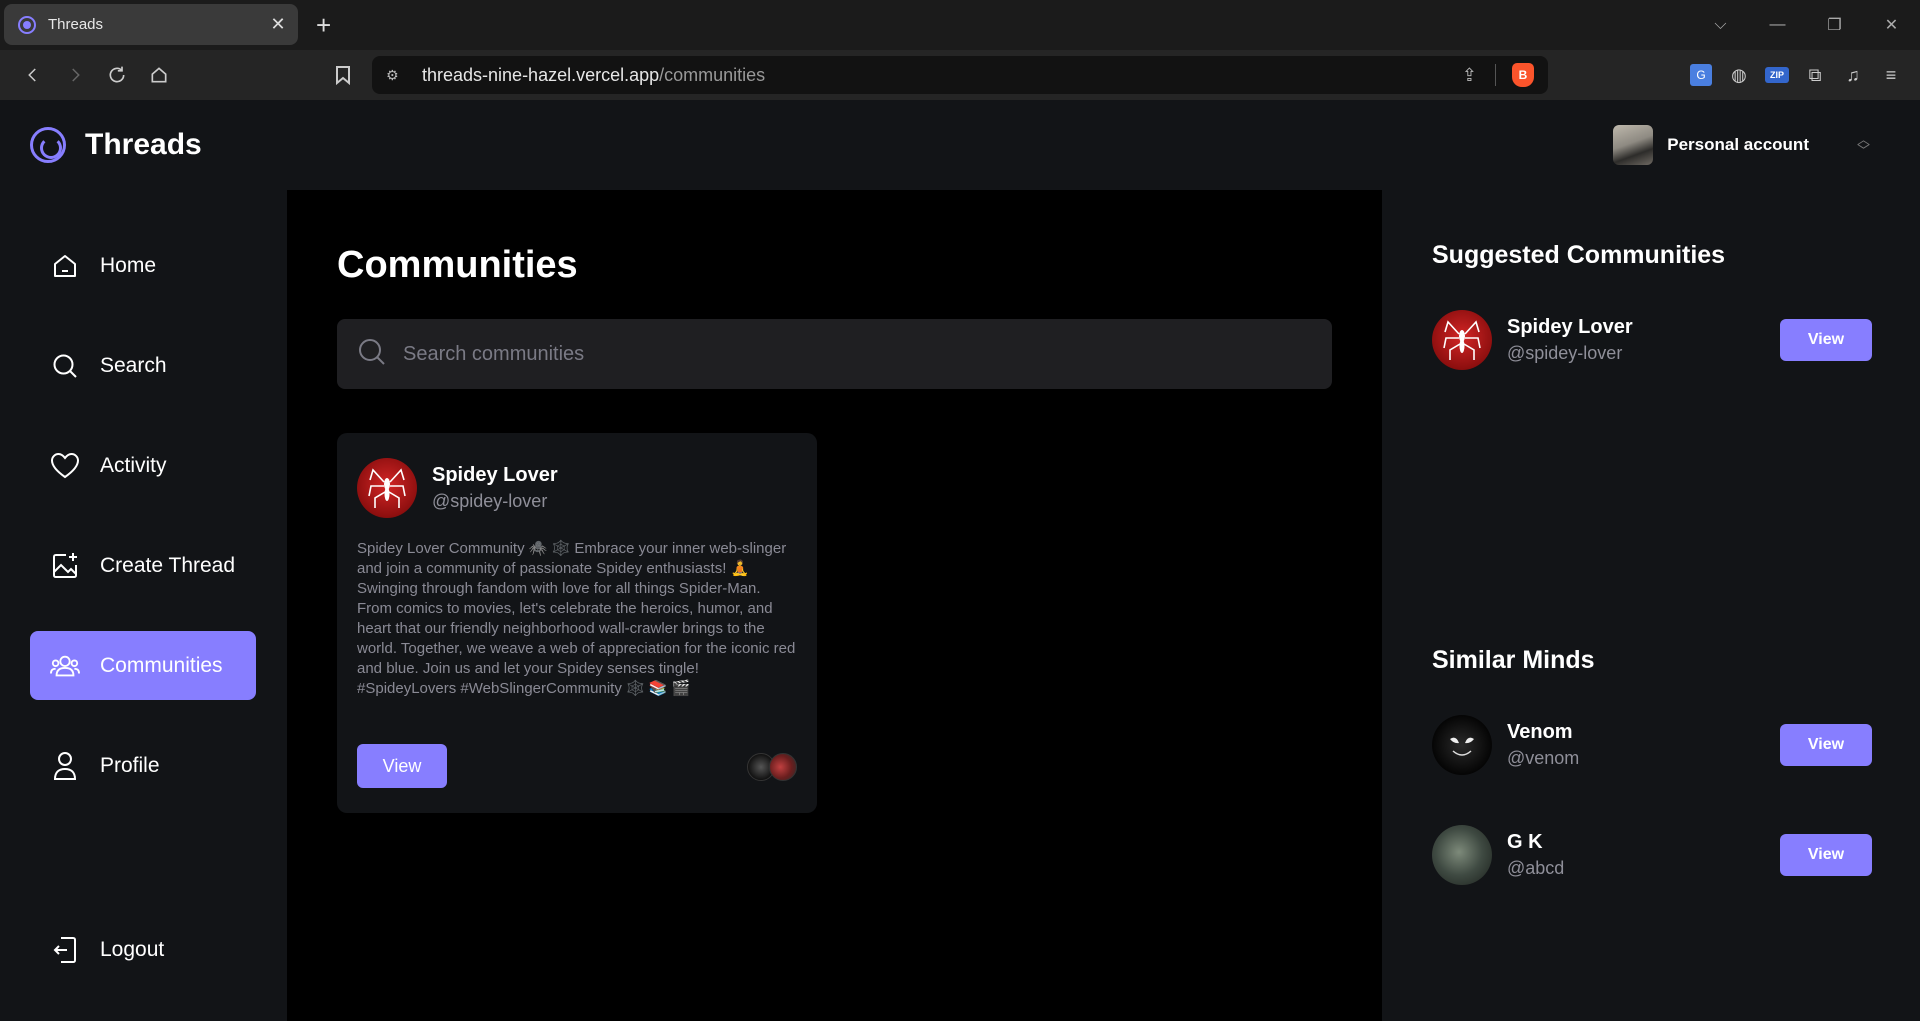 This screenshot has width=1920, height=1021. Describe the element at coordinates (1853, 75) in the screenshot. I see `media-icon: ♫` at that location.